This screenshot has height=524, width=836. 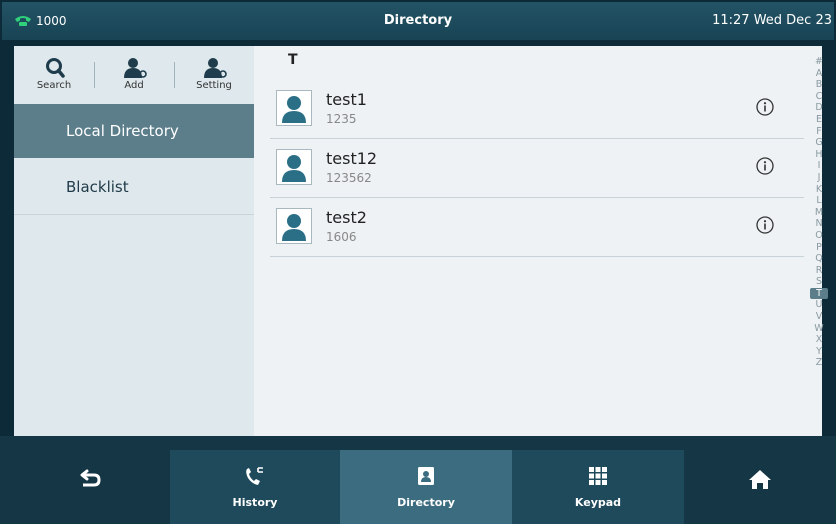 What do you see at coordinates (426, 502) in the screenshot?
I see `directory-label: Directory` at bounding box center [426, 502].